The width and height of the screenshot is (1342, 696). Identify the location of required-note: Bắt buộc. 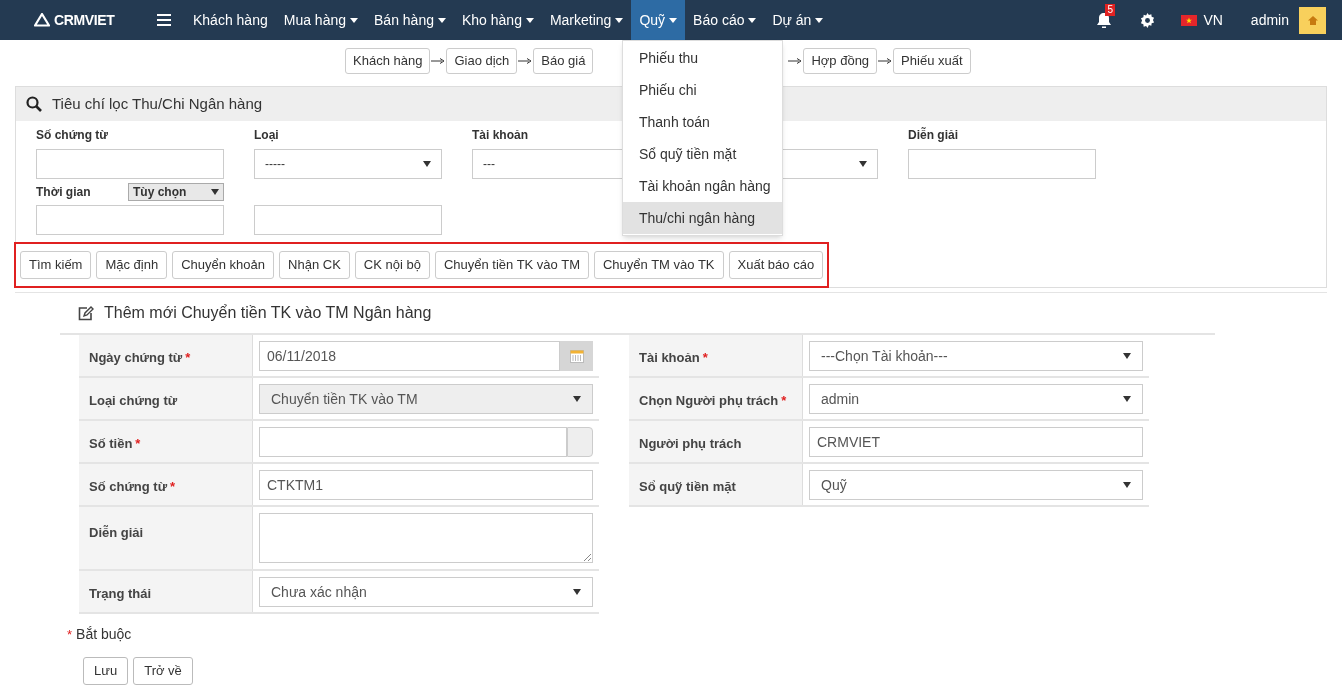
(104, 634).